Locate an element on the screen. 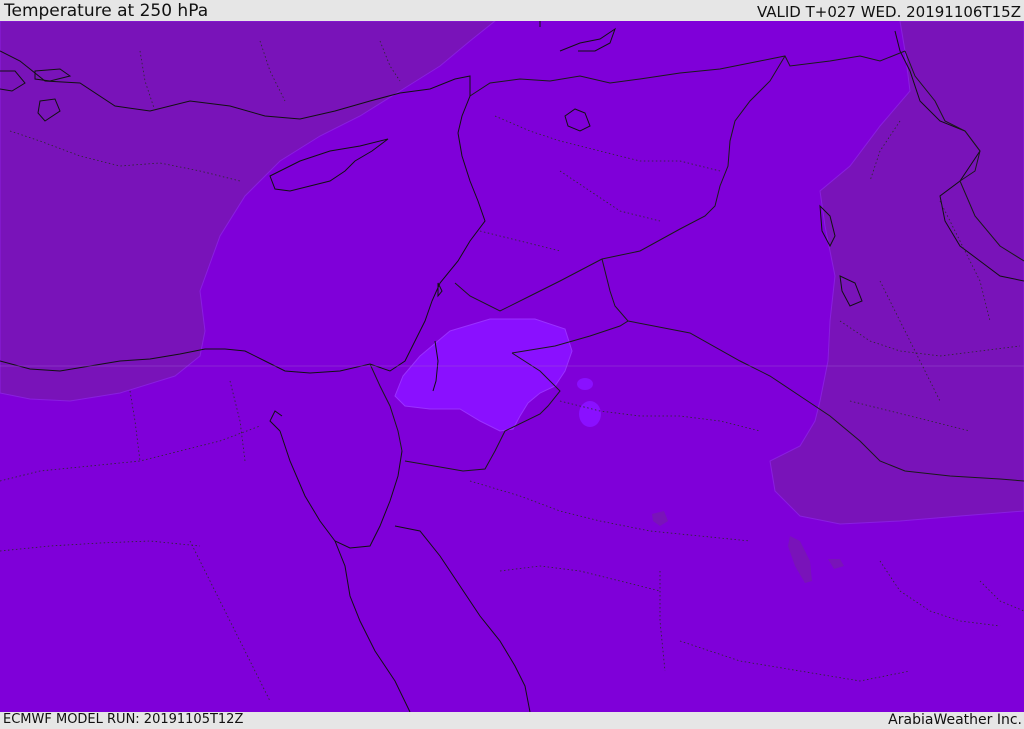 Image resolution: width=1024 pixels, height=729 pixels. valid-time: VALID T+027 WED. 20191106T15Z is located at coordinates (888, 12).